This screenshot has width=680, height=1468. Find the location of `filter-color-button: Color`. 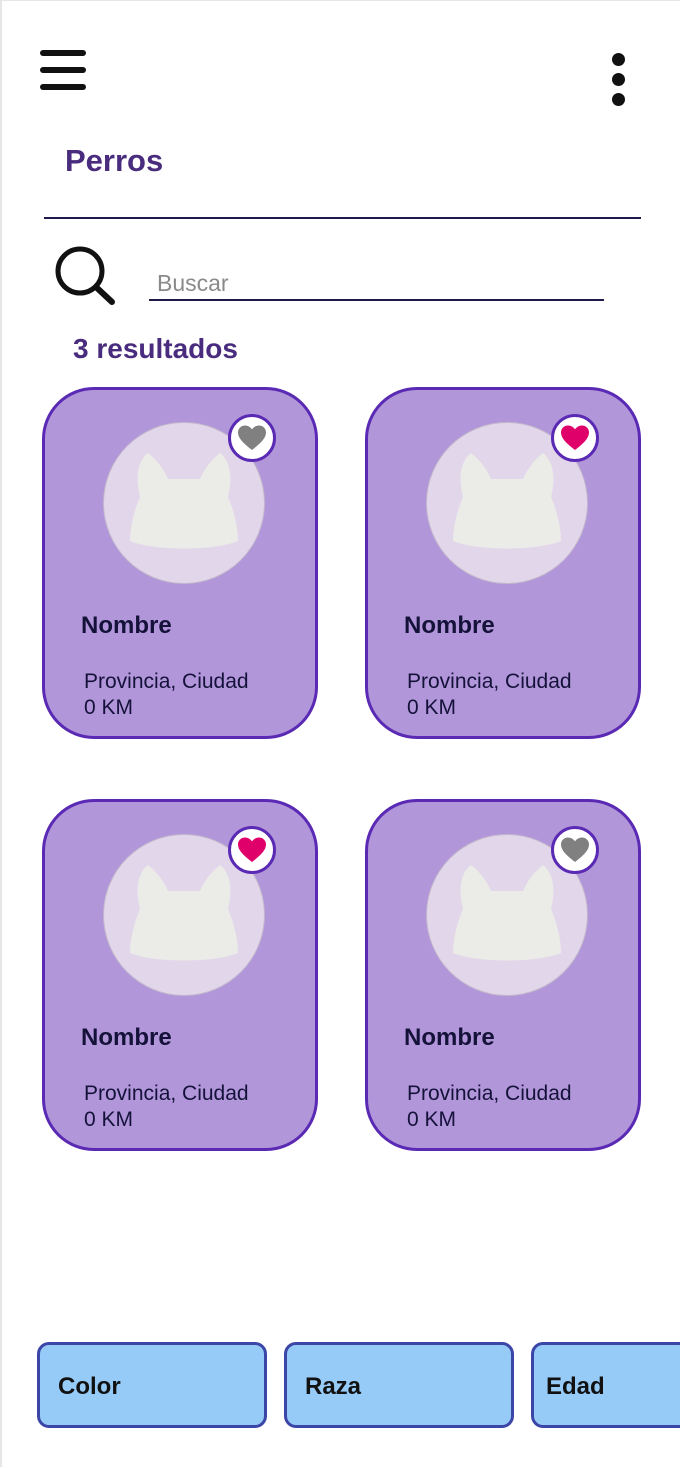

filter-color-button: Color is located at coordinates (152, 1385).